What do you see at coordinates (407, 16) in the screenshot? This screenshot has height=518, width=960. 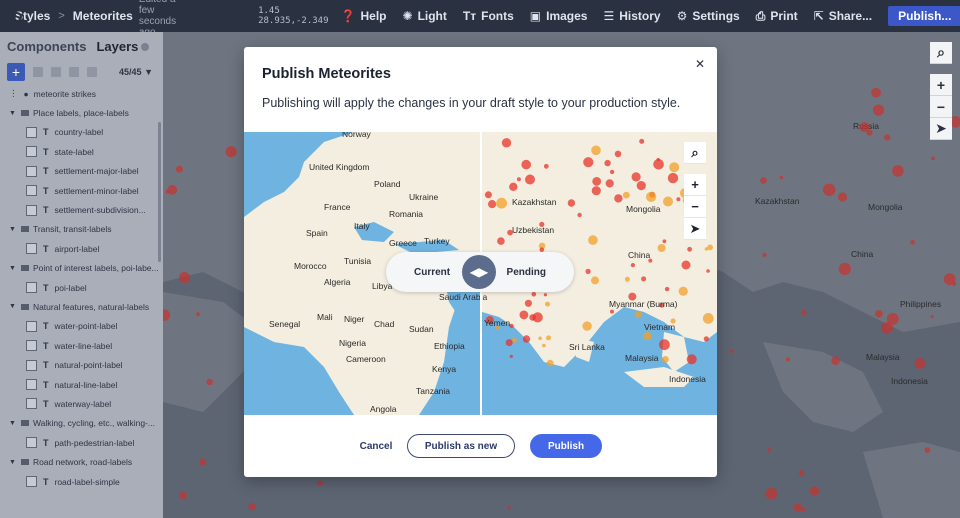 I see `light-icon: ✺` at bounding box center [407, 16].